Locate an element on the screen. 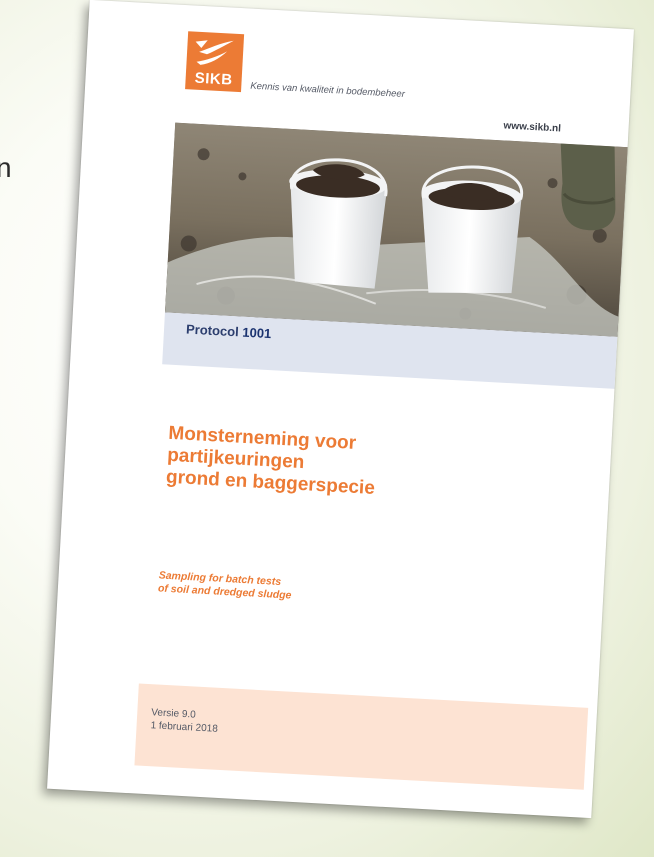 This screenshot has height=857, width=654. version-info: Versie 9.0 1 februari 2018 is located at coordinates (184, 721).